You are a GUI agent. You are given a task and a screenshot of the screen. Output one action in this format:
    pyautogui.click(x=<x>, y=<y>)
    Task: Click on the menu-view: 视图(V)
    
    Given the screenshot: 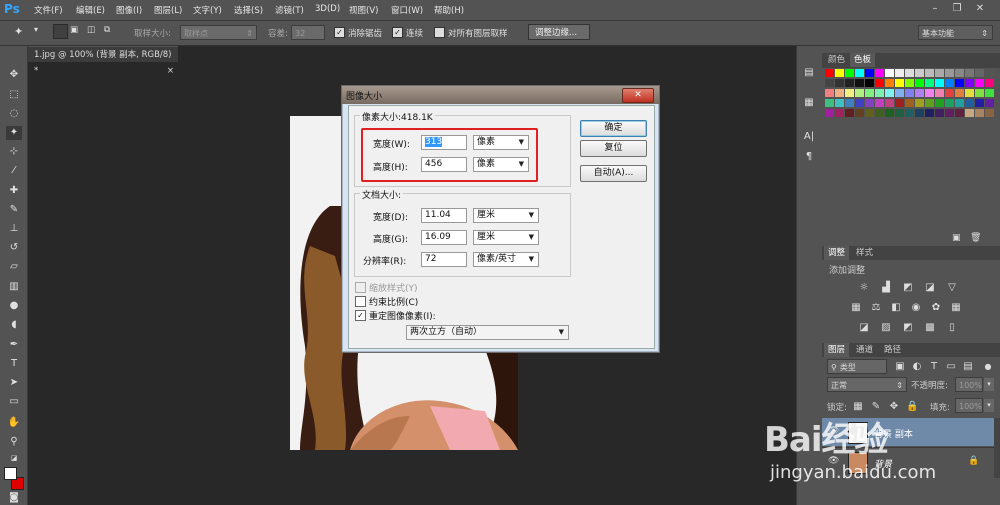 What is the action you would take?
    pyautogui.click(x=363, y=10)
    